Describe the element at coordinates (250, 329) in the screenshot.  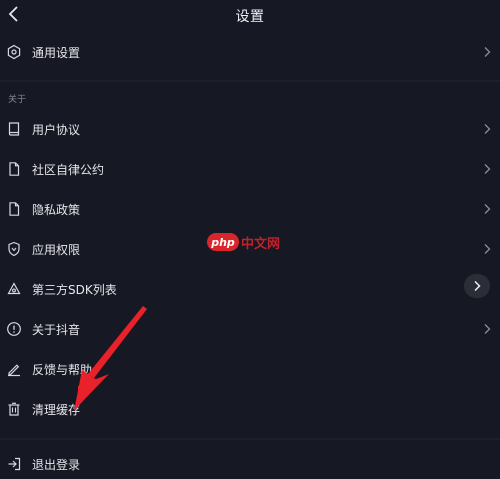
I see `about-douyin-item: 关于抖音` at that location.